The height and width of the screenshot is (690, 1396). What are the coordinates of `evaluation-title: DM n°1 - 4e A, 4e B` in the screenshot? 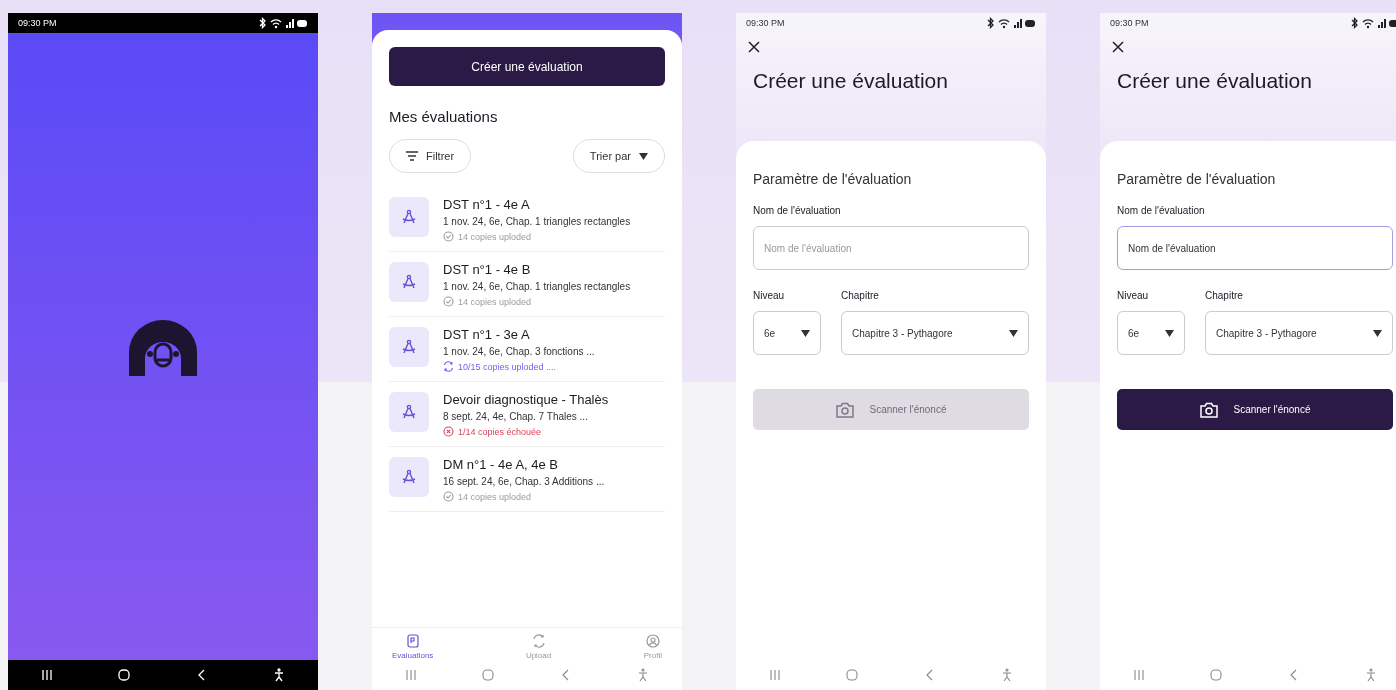 It's located at (501, 464).